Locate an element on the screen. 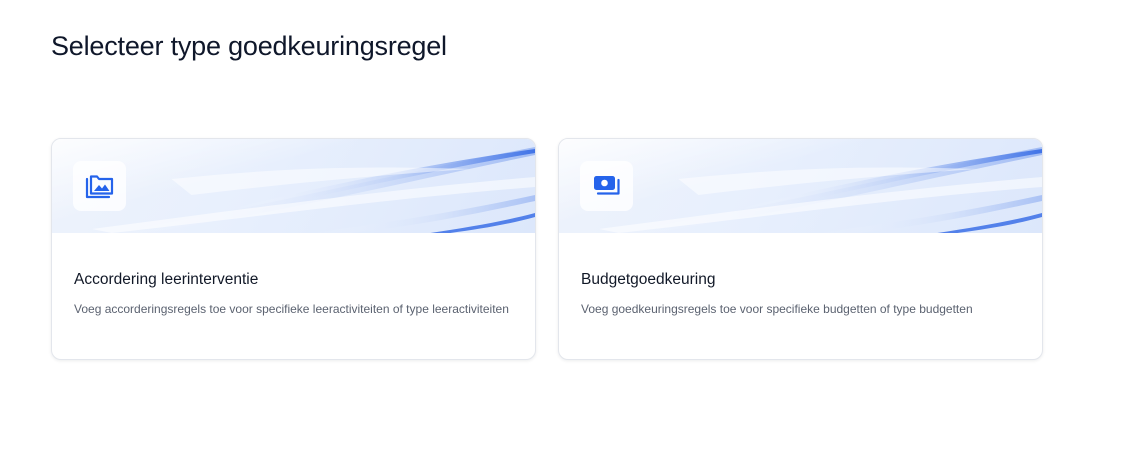 The width and height of the screenshot is (1143, 473). photo-library-icon is located at coordinates (99, 187).